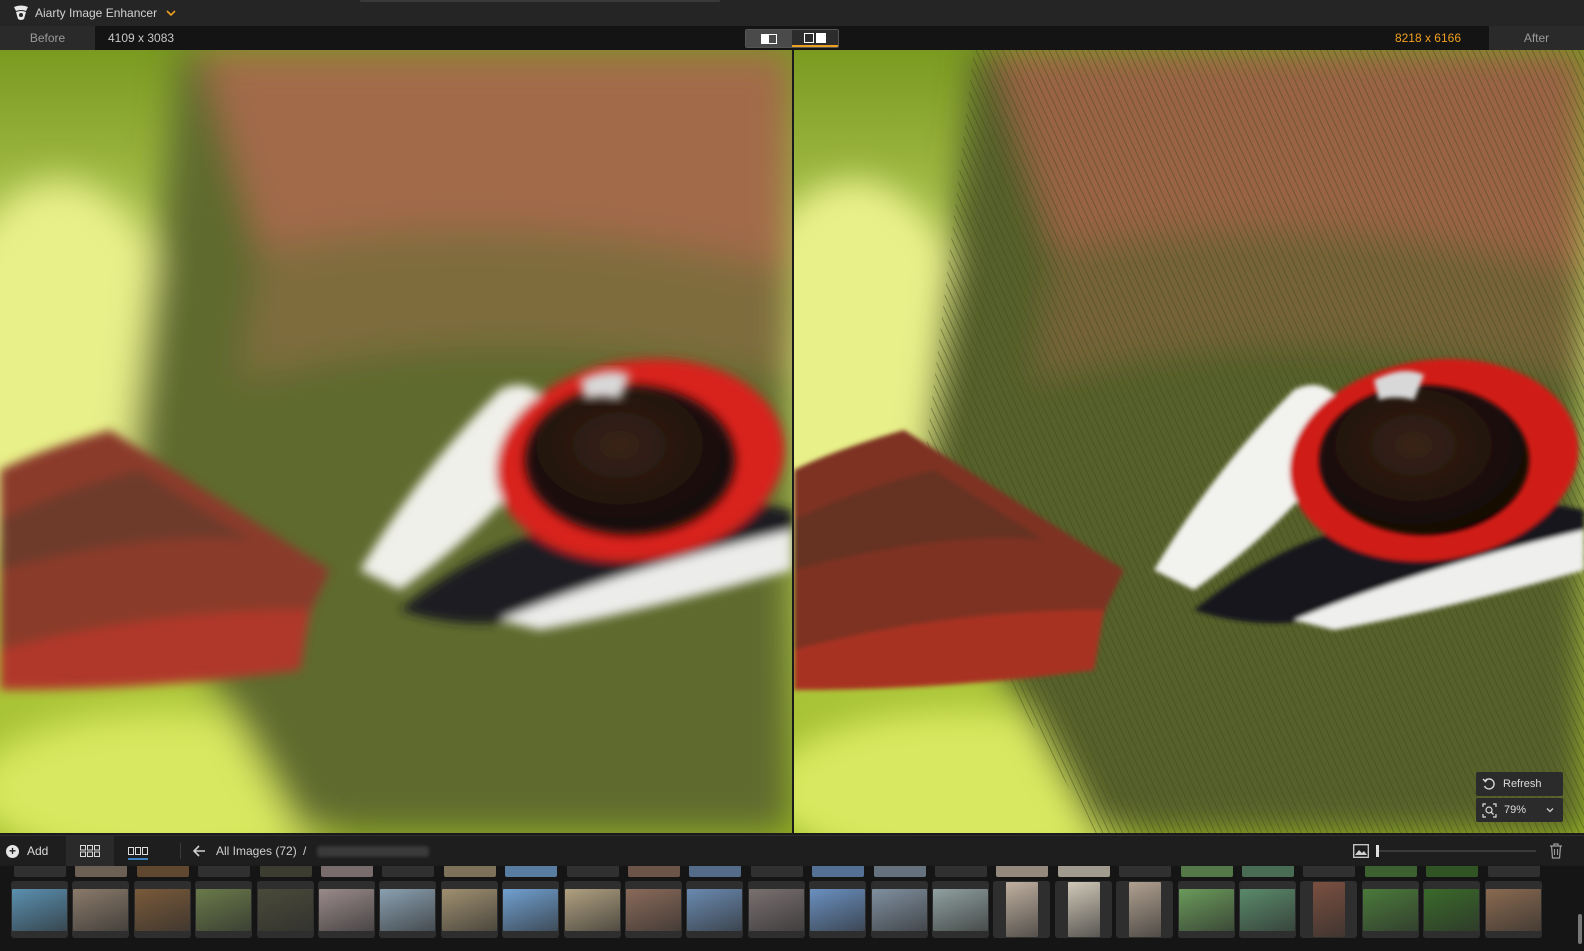 This screenshot has height=951, width=1584. I want to click on toolbar-divider, so click(180, 851).